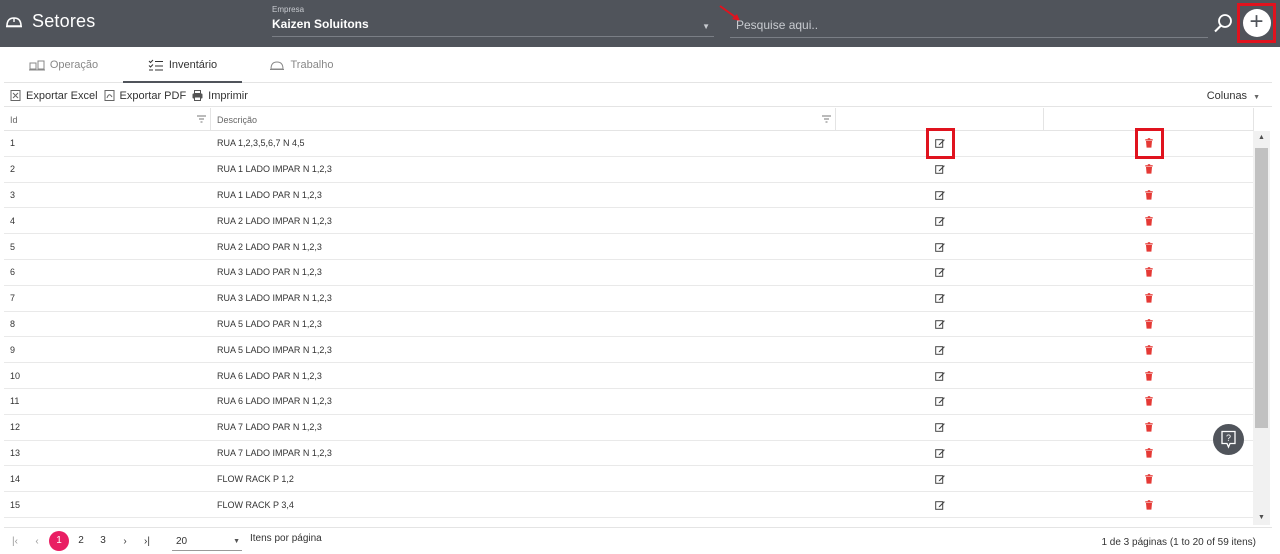 The height and width of the screenshot is (554, 1280). I want to click on table-row: 2 RUA 1 LADO IMPAR N 1,2,3, so click(629, 170).